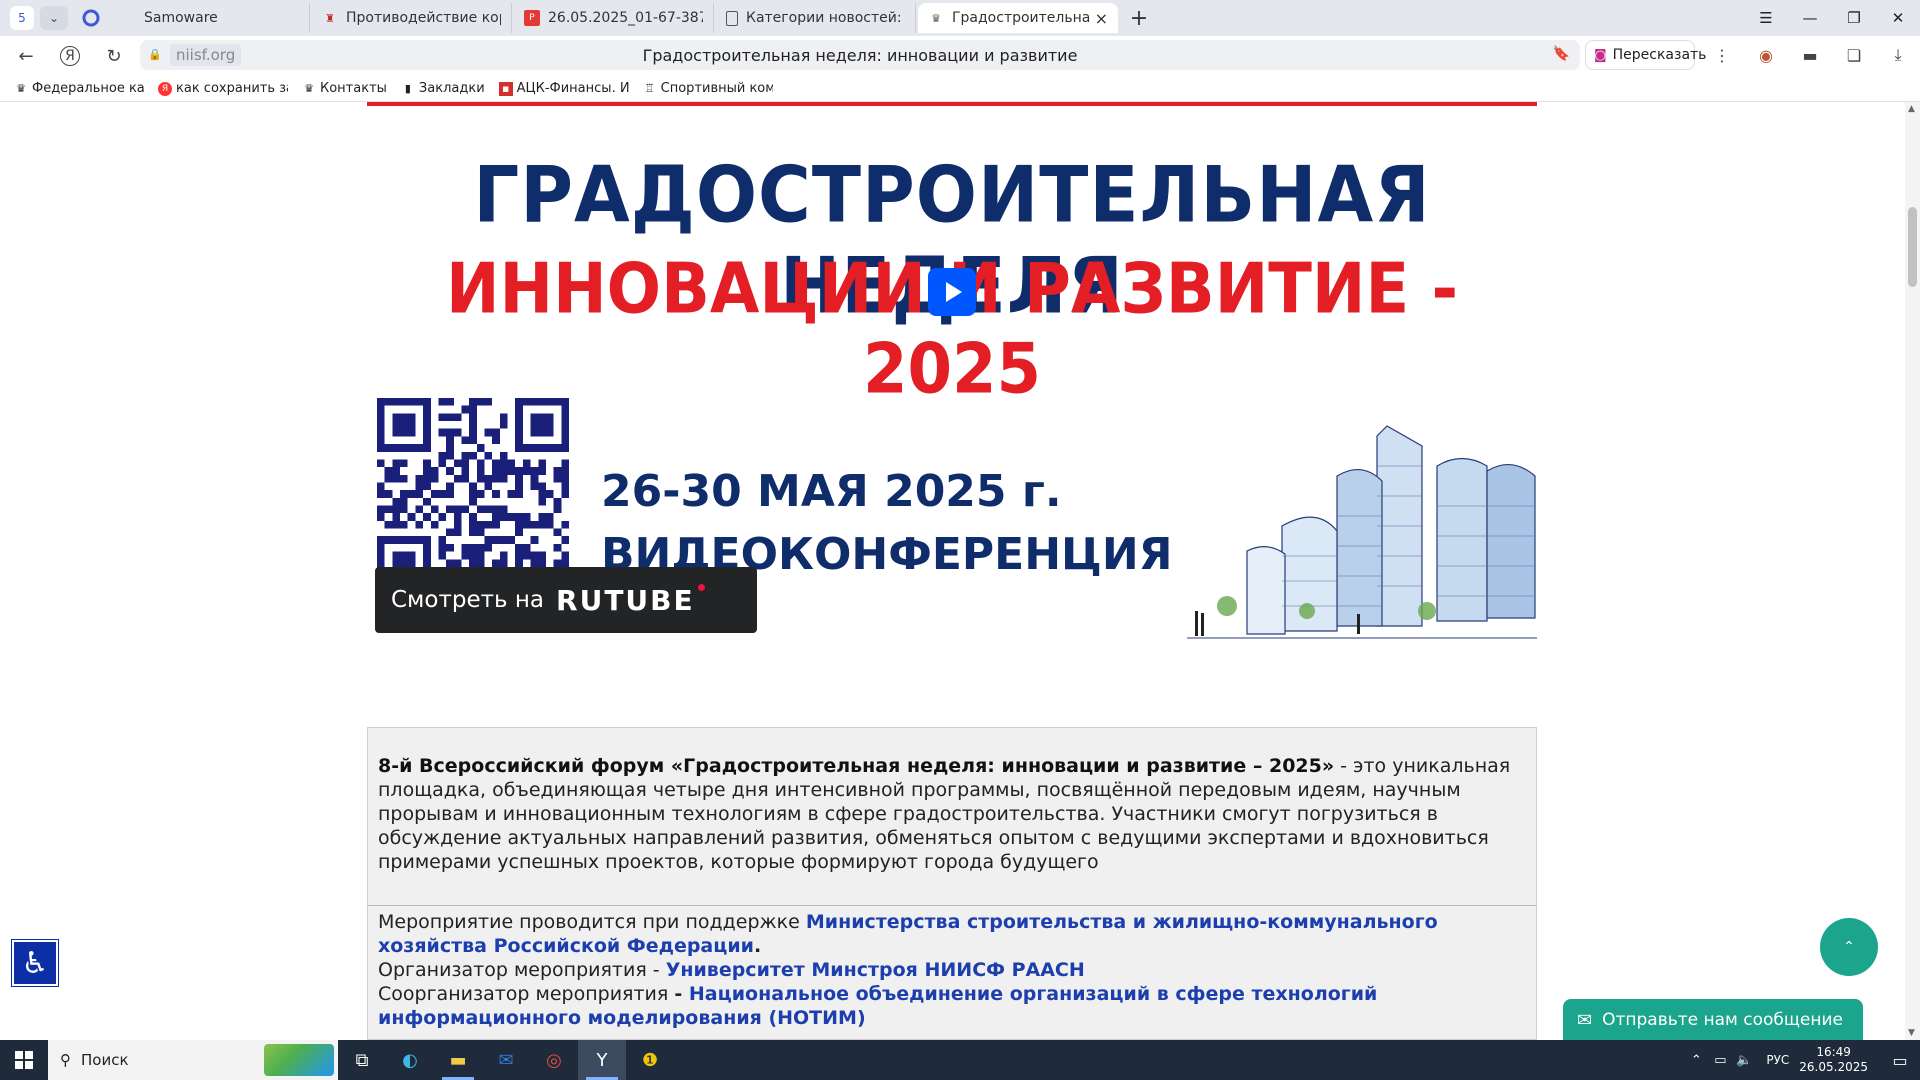 This screenshot has width=1920, height=1080. Describe the element at coordinates (1833, 1060) in the screenshot. I see `clock: 16:49 26.05.2025` at that location.